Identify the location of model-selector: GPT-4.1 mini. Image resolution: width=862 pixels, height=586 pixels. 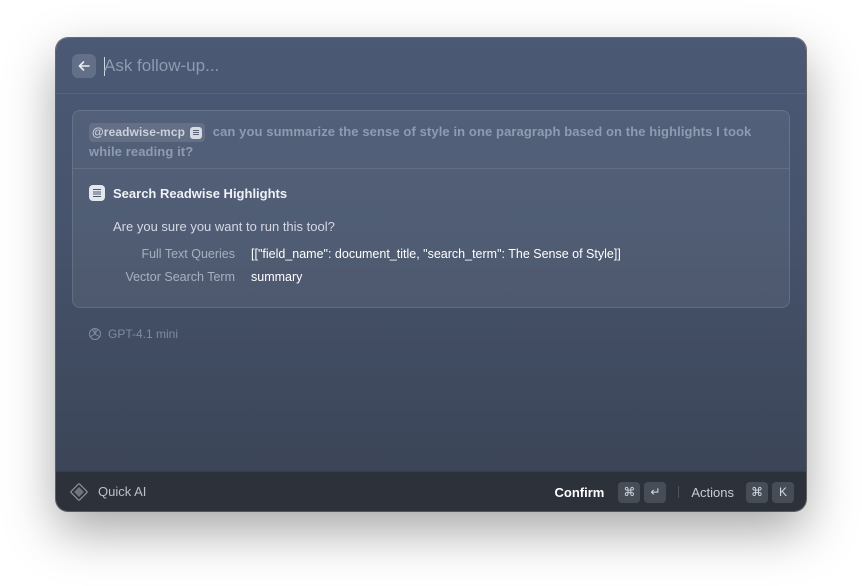
(133, 334).